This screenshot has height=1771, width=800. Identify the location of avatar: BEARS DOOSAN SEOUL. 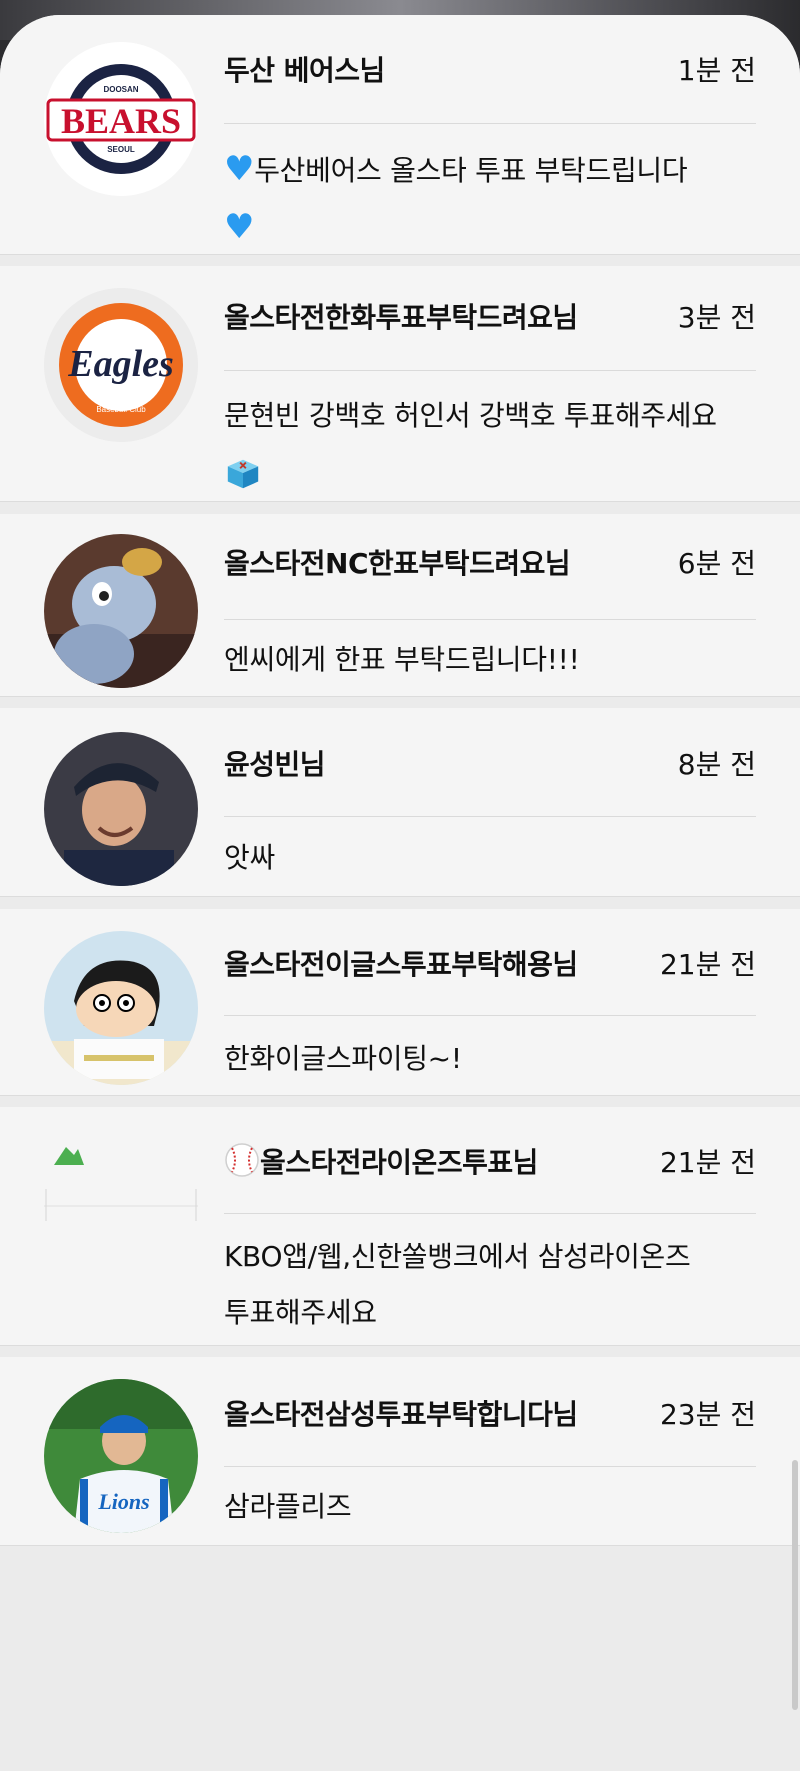
(121, 119).